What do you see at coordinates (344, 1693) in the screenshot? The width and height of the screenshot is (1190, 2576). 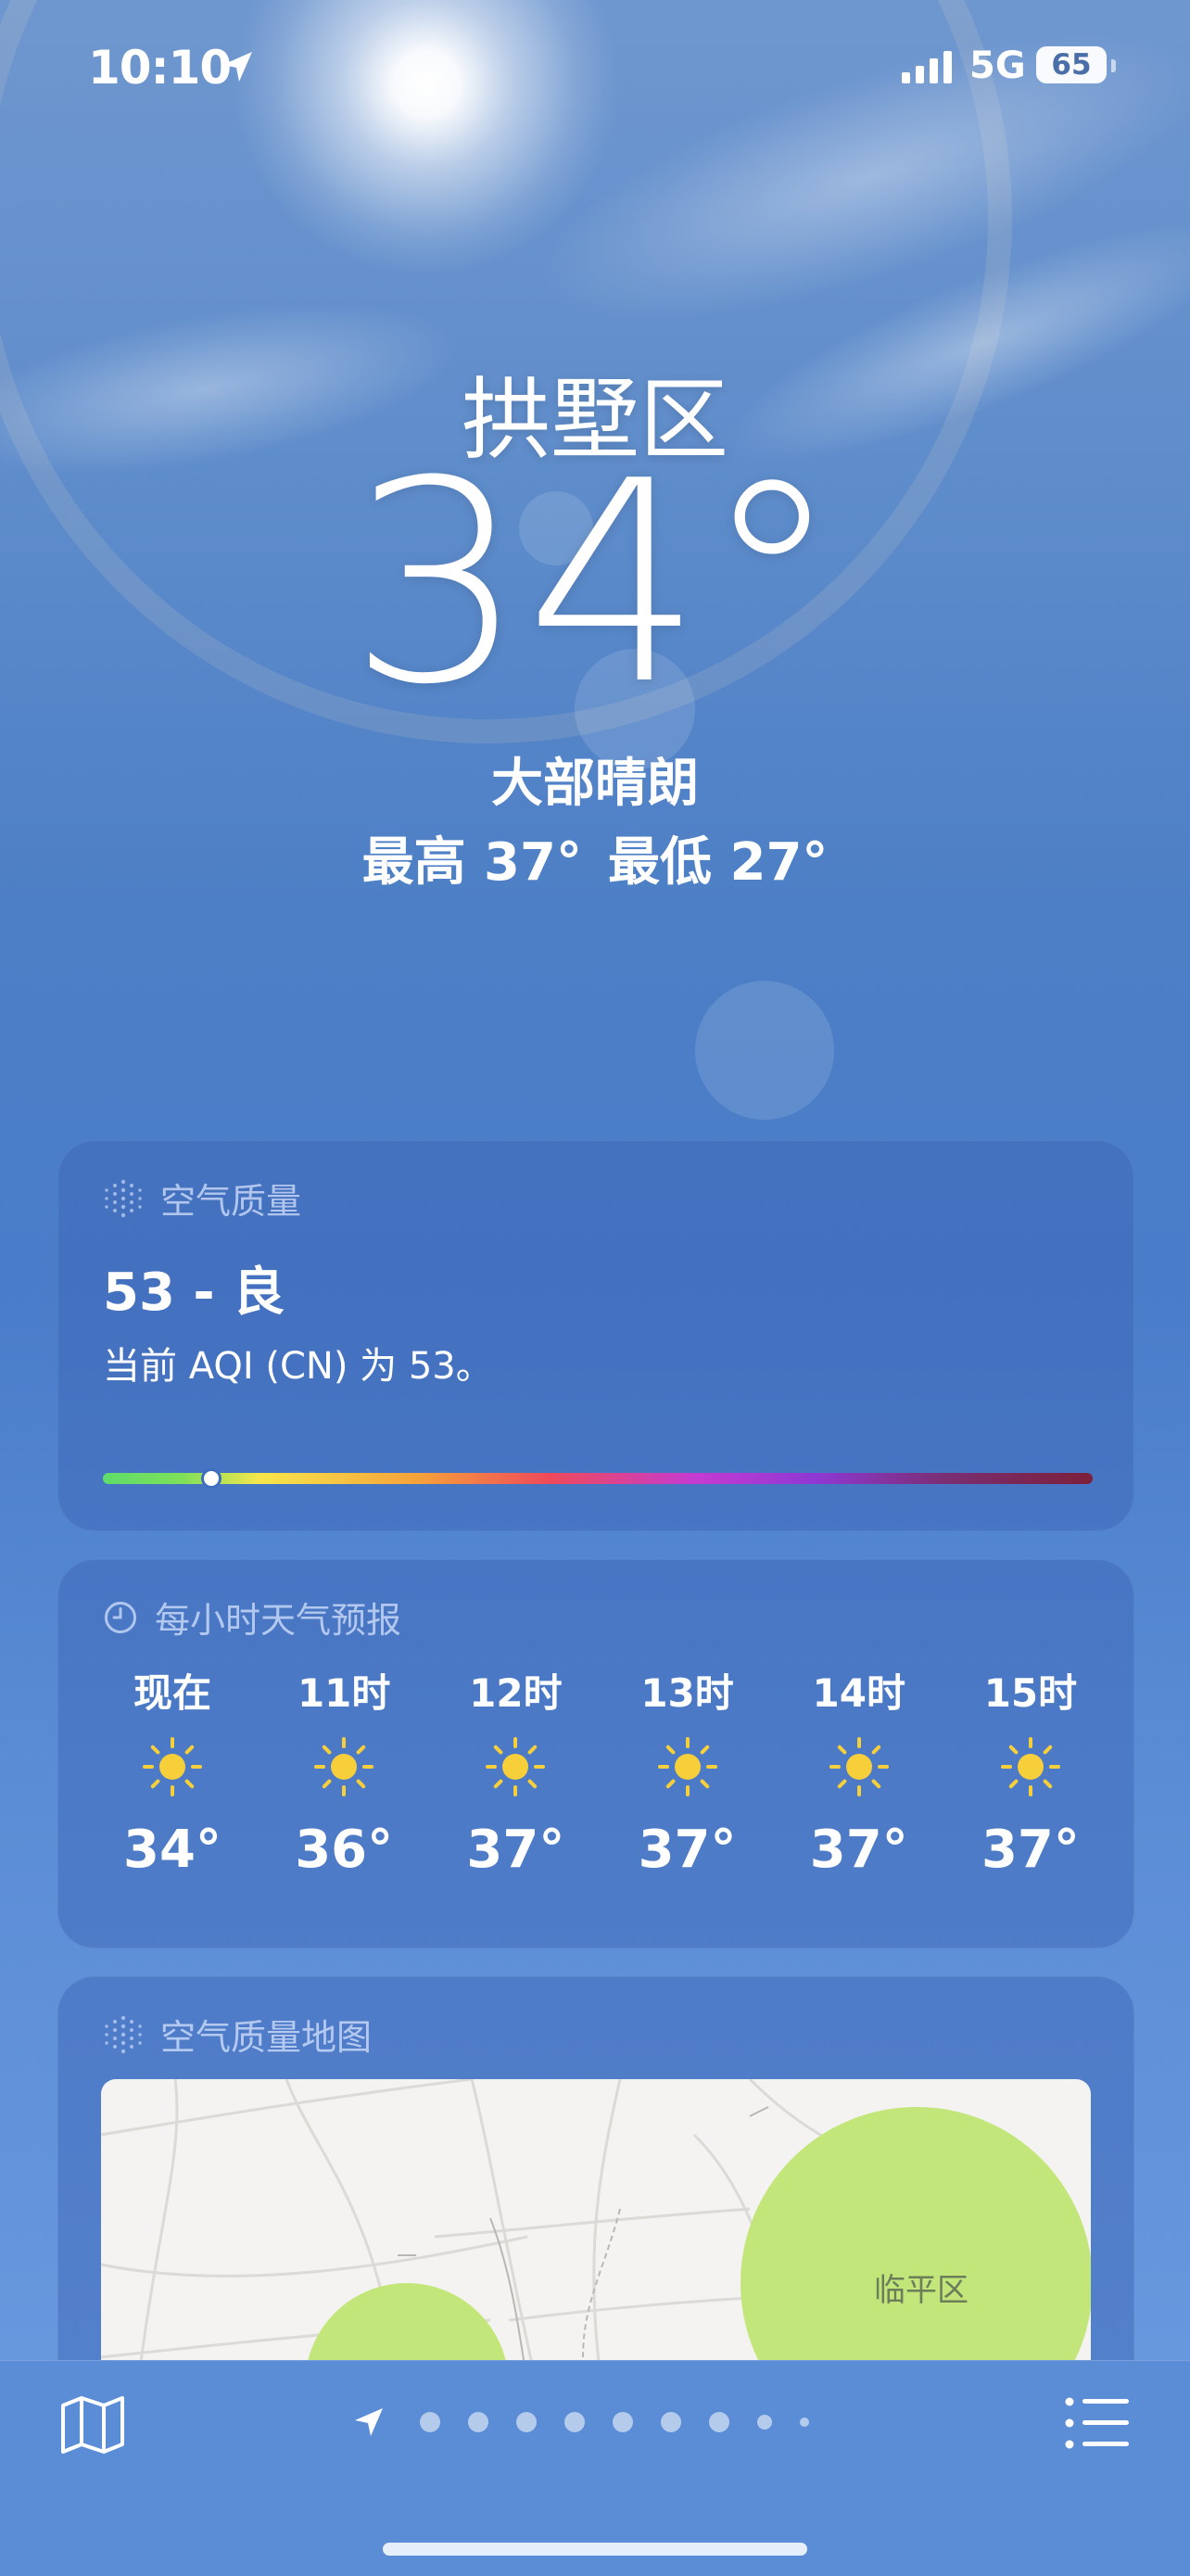 I see `hour-label: 11时` at bounding box center [344, 1693].